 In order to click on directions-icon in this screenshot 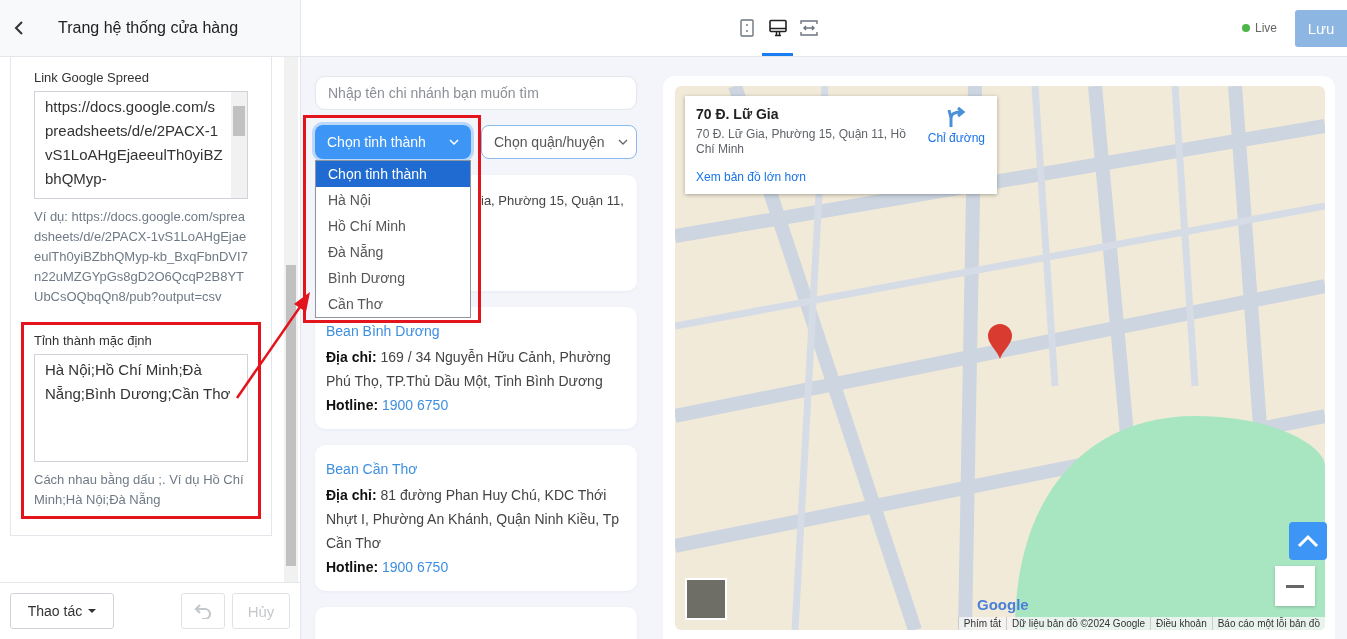, I will do `click(956, 117)`.